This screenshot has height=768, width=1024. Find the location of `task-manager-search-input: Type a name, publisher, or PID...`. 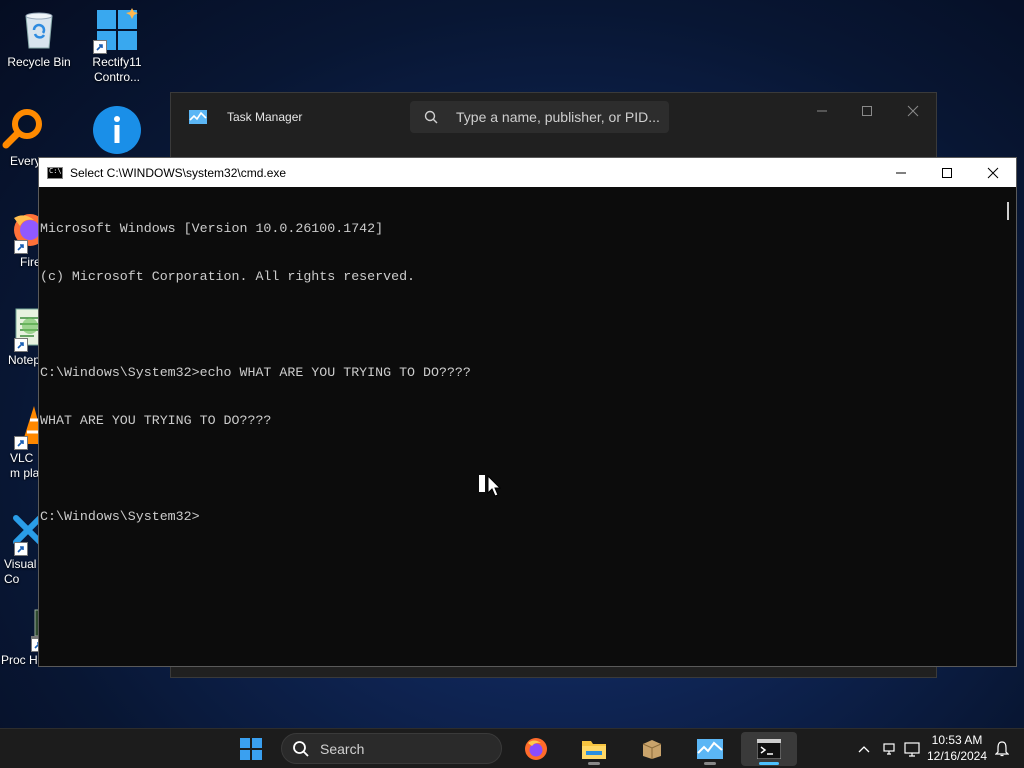

task-manager-search-input: Type a name, publisher, or PID... is located at coordinates (539, 117).